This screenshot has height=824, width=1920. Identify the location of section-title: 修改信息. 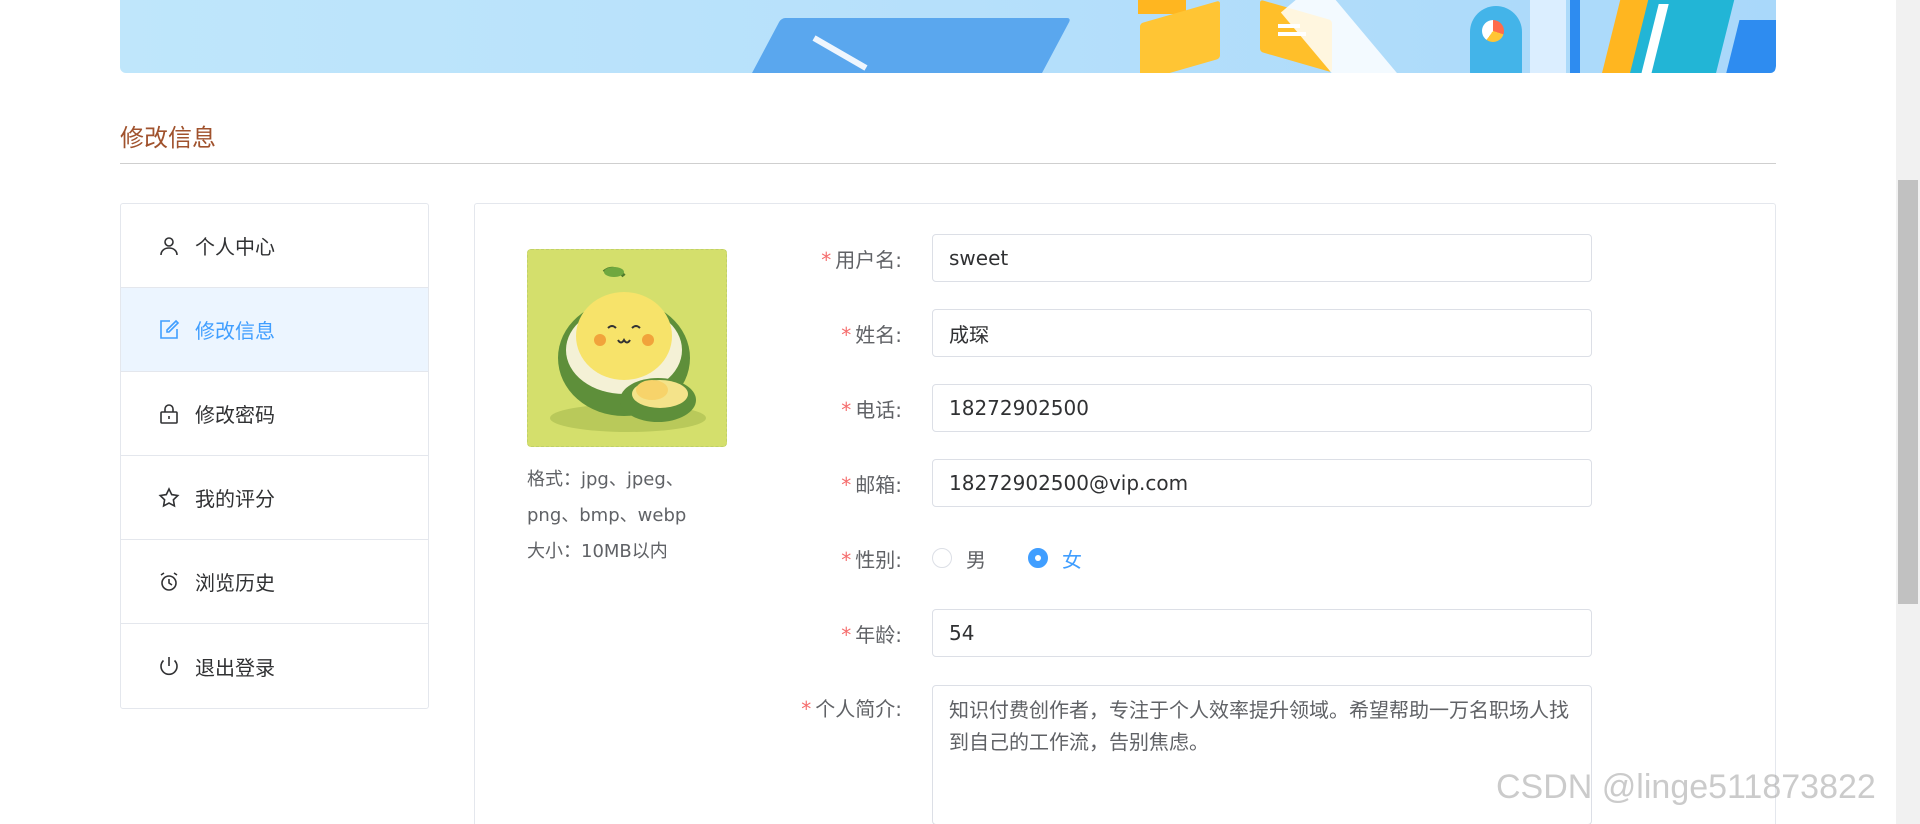
(168, 138).